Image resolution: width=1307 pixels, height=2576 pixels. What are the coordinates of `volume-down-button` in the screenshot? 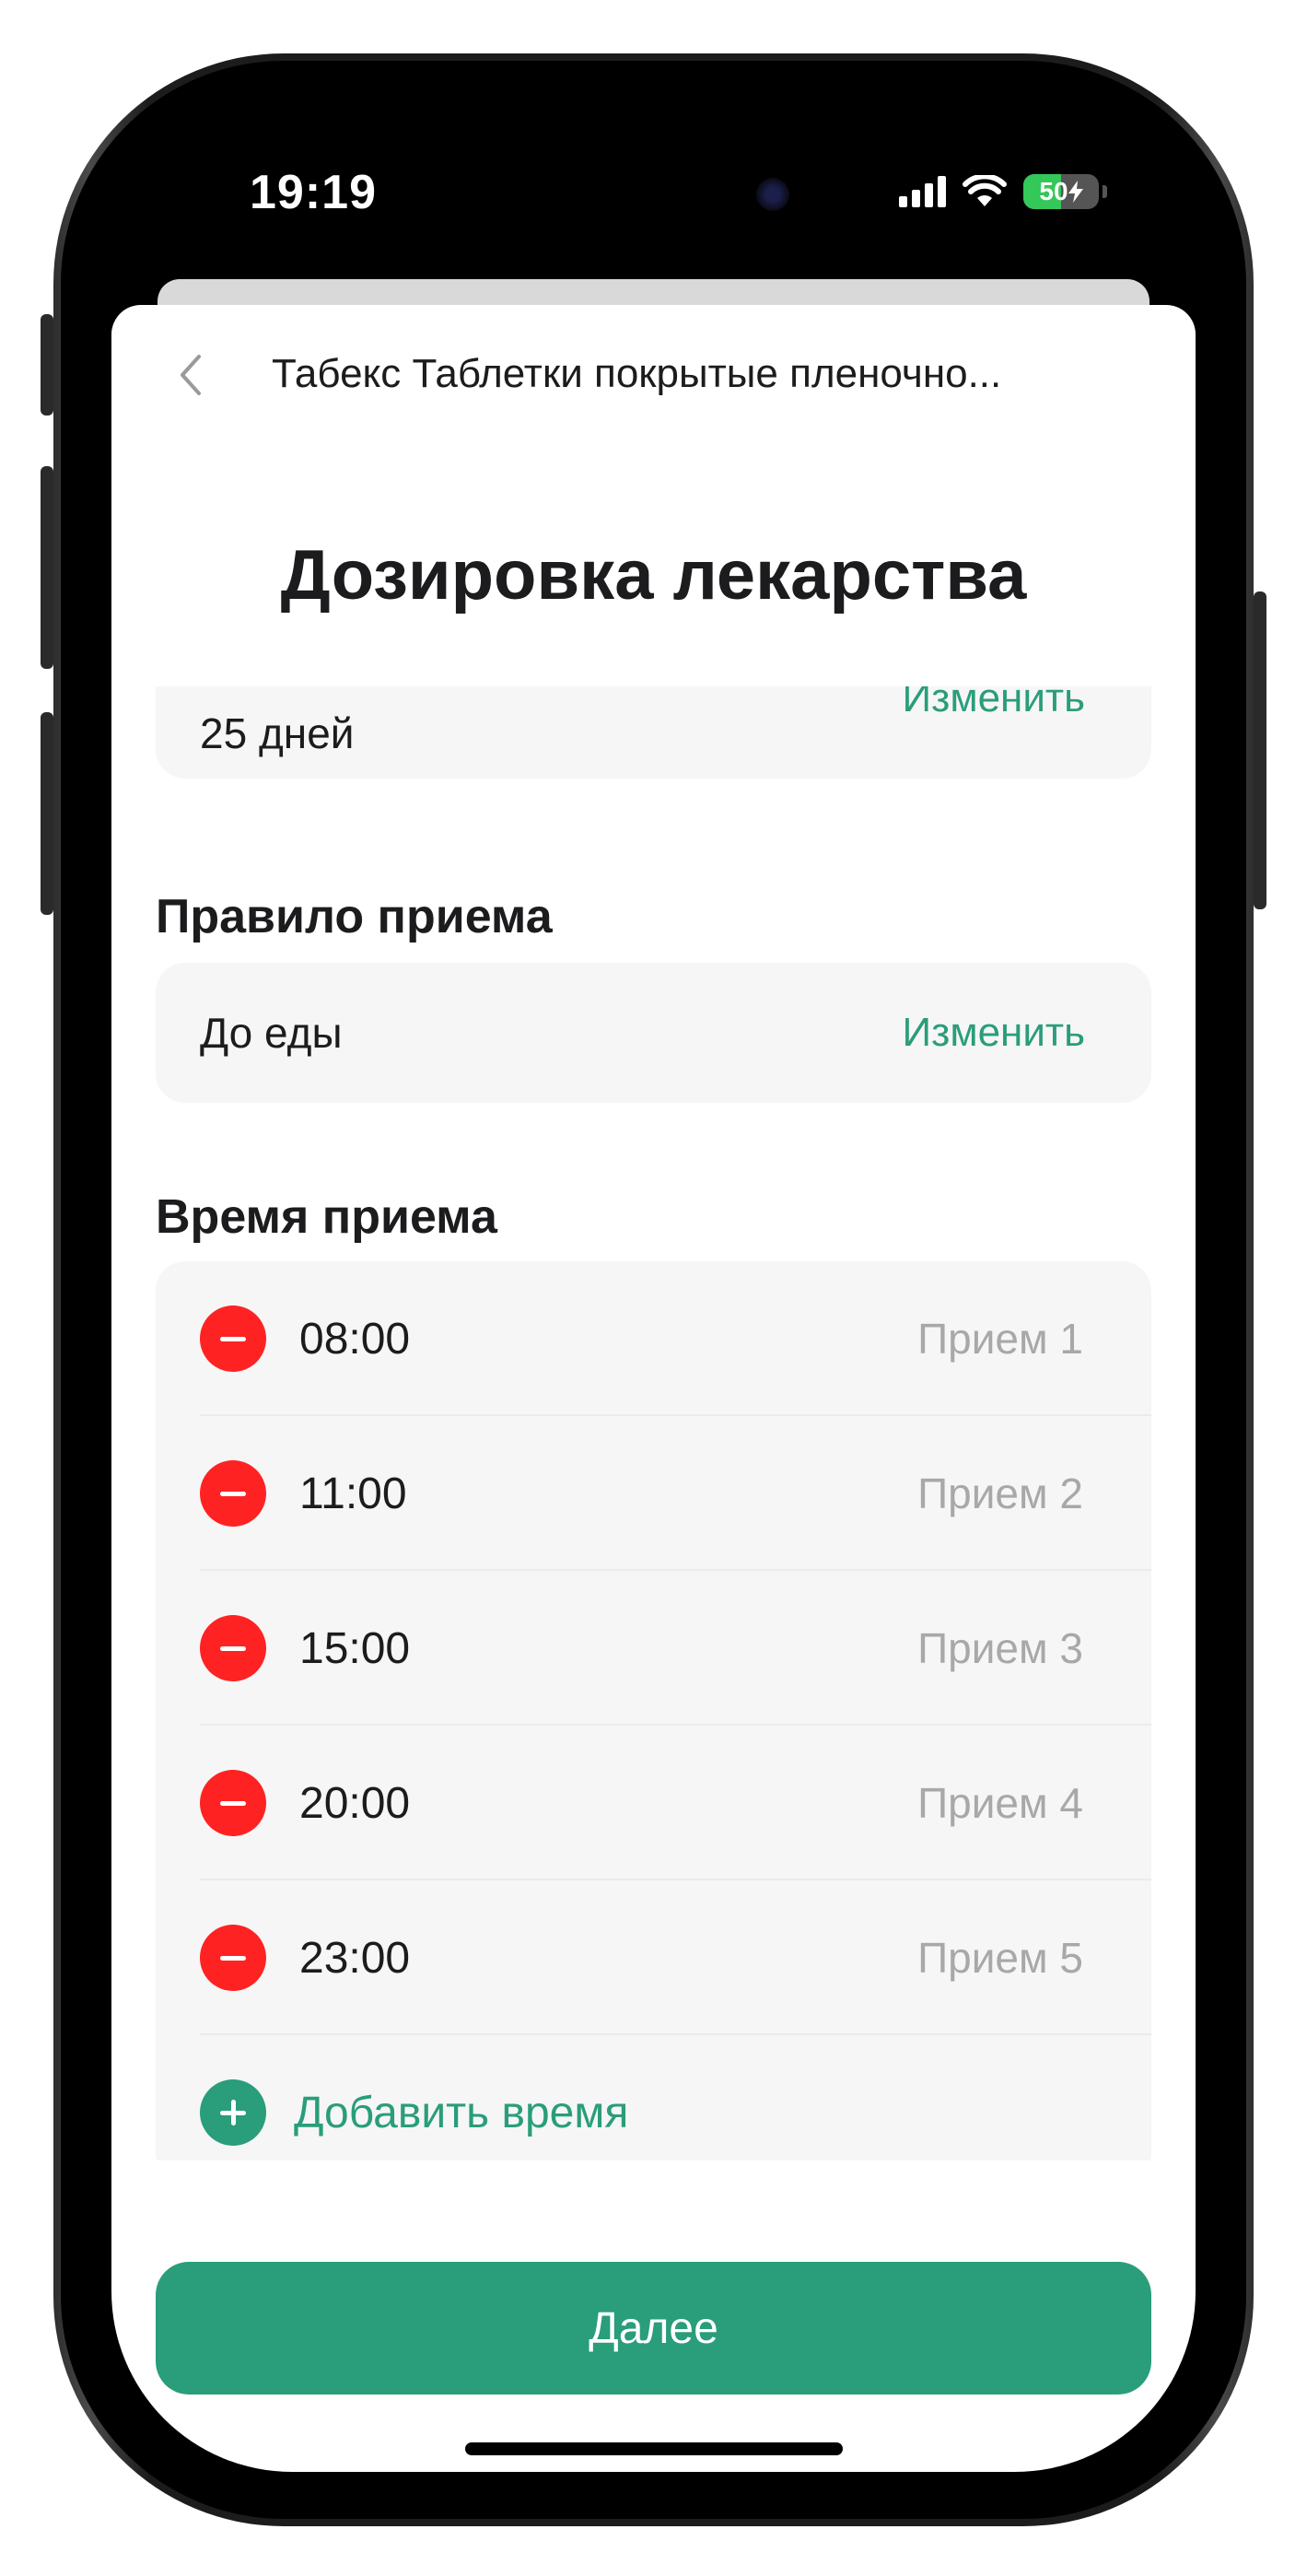 It's located at (47, 813).